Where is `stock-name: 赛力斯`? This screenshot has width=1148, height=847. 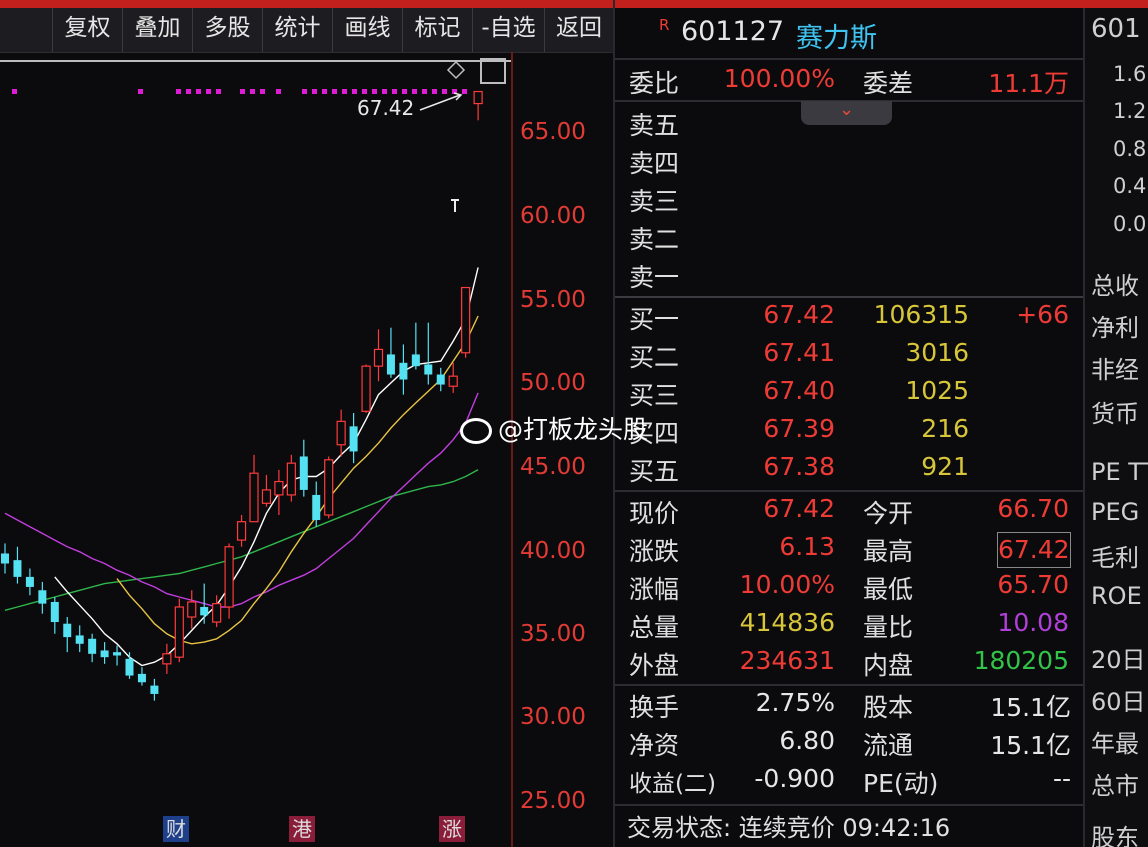
stock-name: 赛力斯 is located at coordinates (836, 35).